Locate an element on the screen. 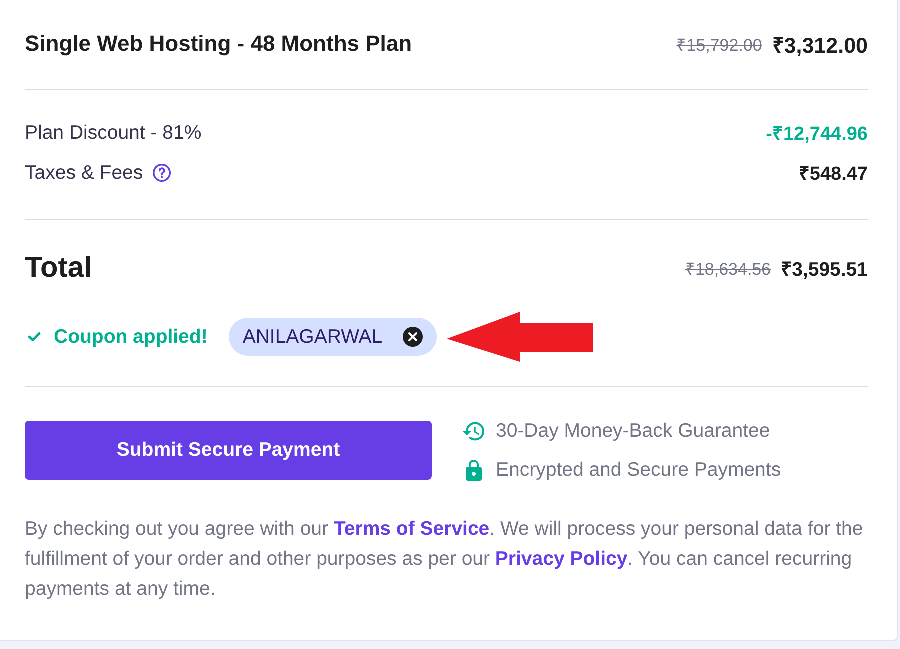 This screenshot has width=900, height=649. assurance-text: Encrypted and Secure Payments is located at coordinates (639, 470).